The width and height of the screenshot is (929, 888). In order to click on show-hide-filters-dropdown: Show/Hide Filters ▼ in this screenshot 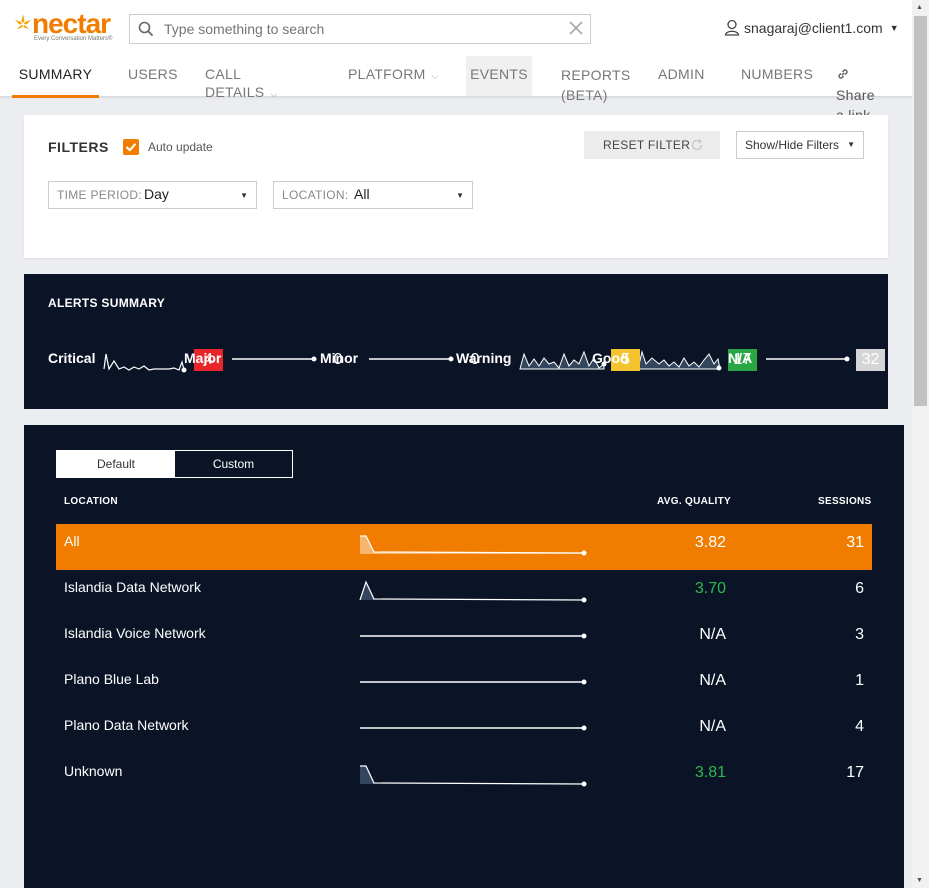, I will do `click(800, 145)`.